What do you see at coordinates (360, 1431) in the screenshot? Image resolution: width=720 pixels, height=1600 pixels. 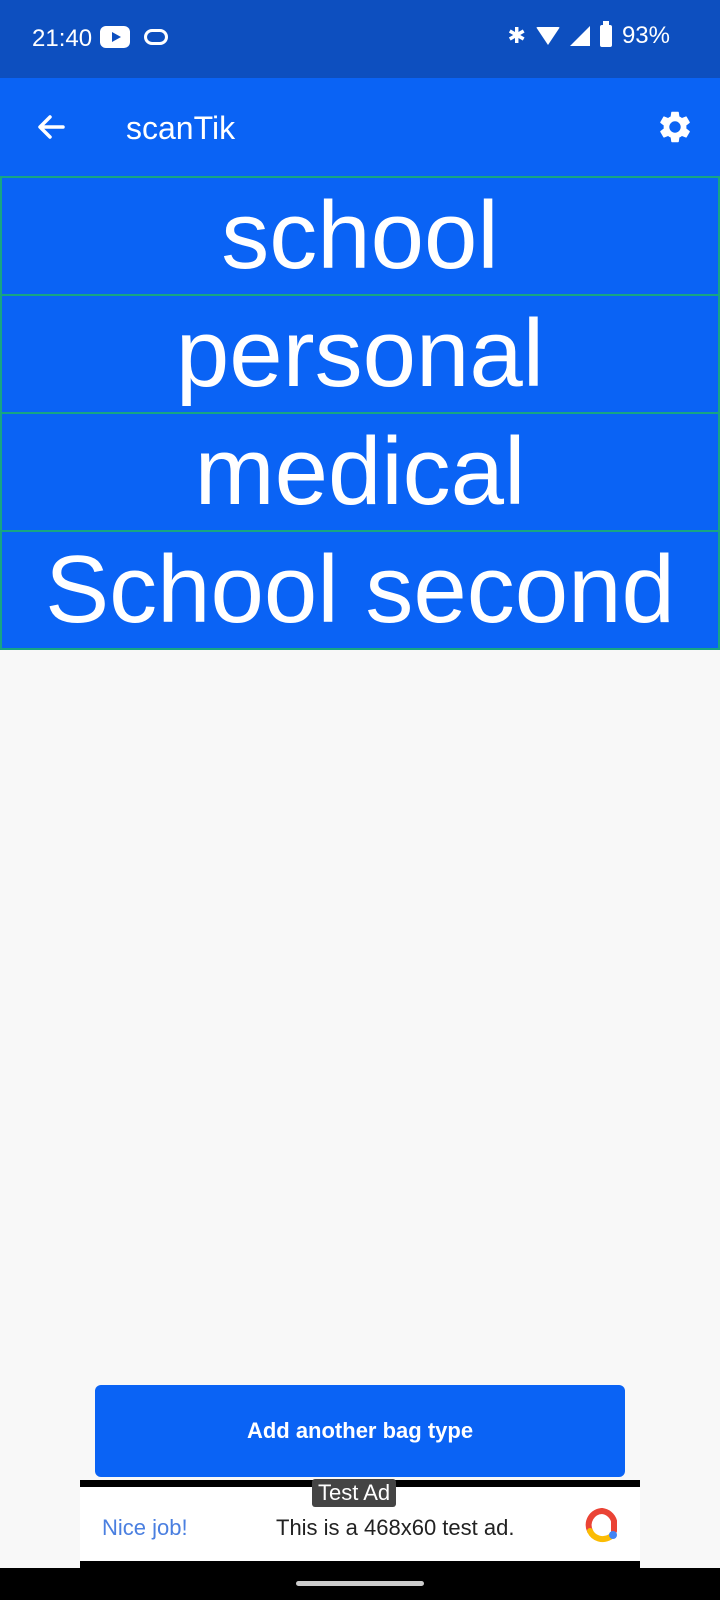 I see `add-bag-type-button: Add another bag type` at bounding box center [360, 1431].